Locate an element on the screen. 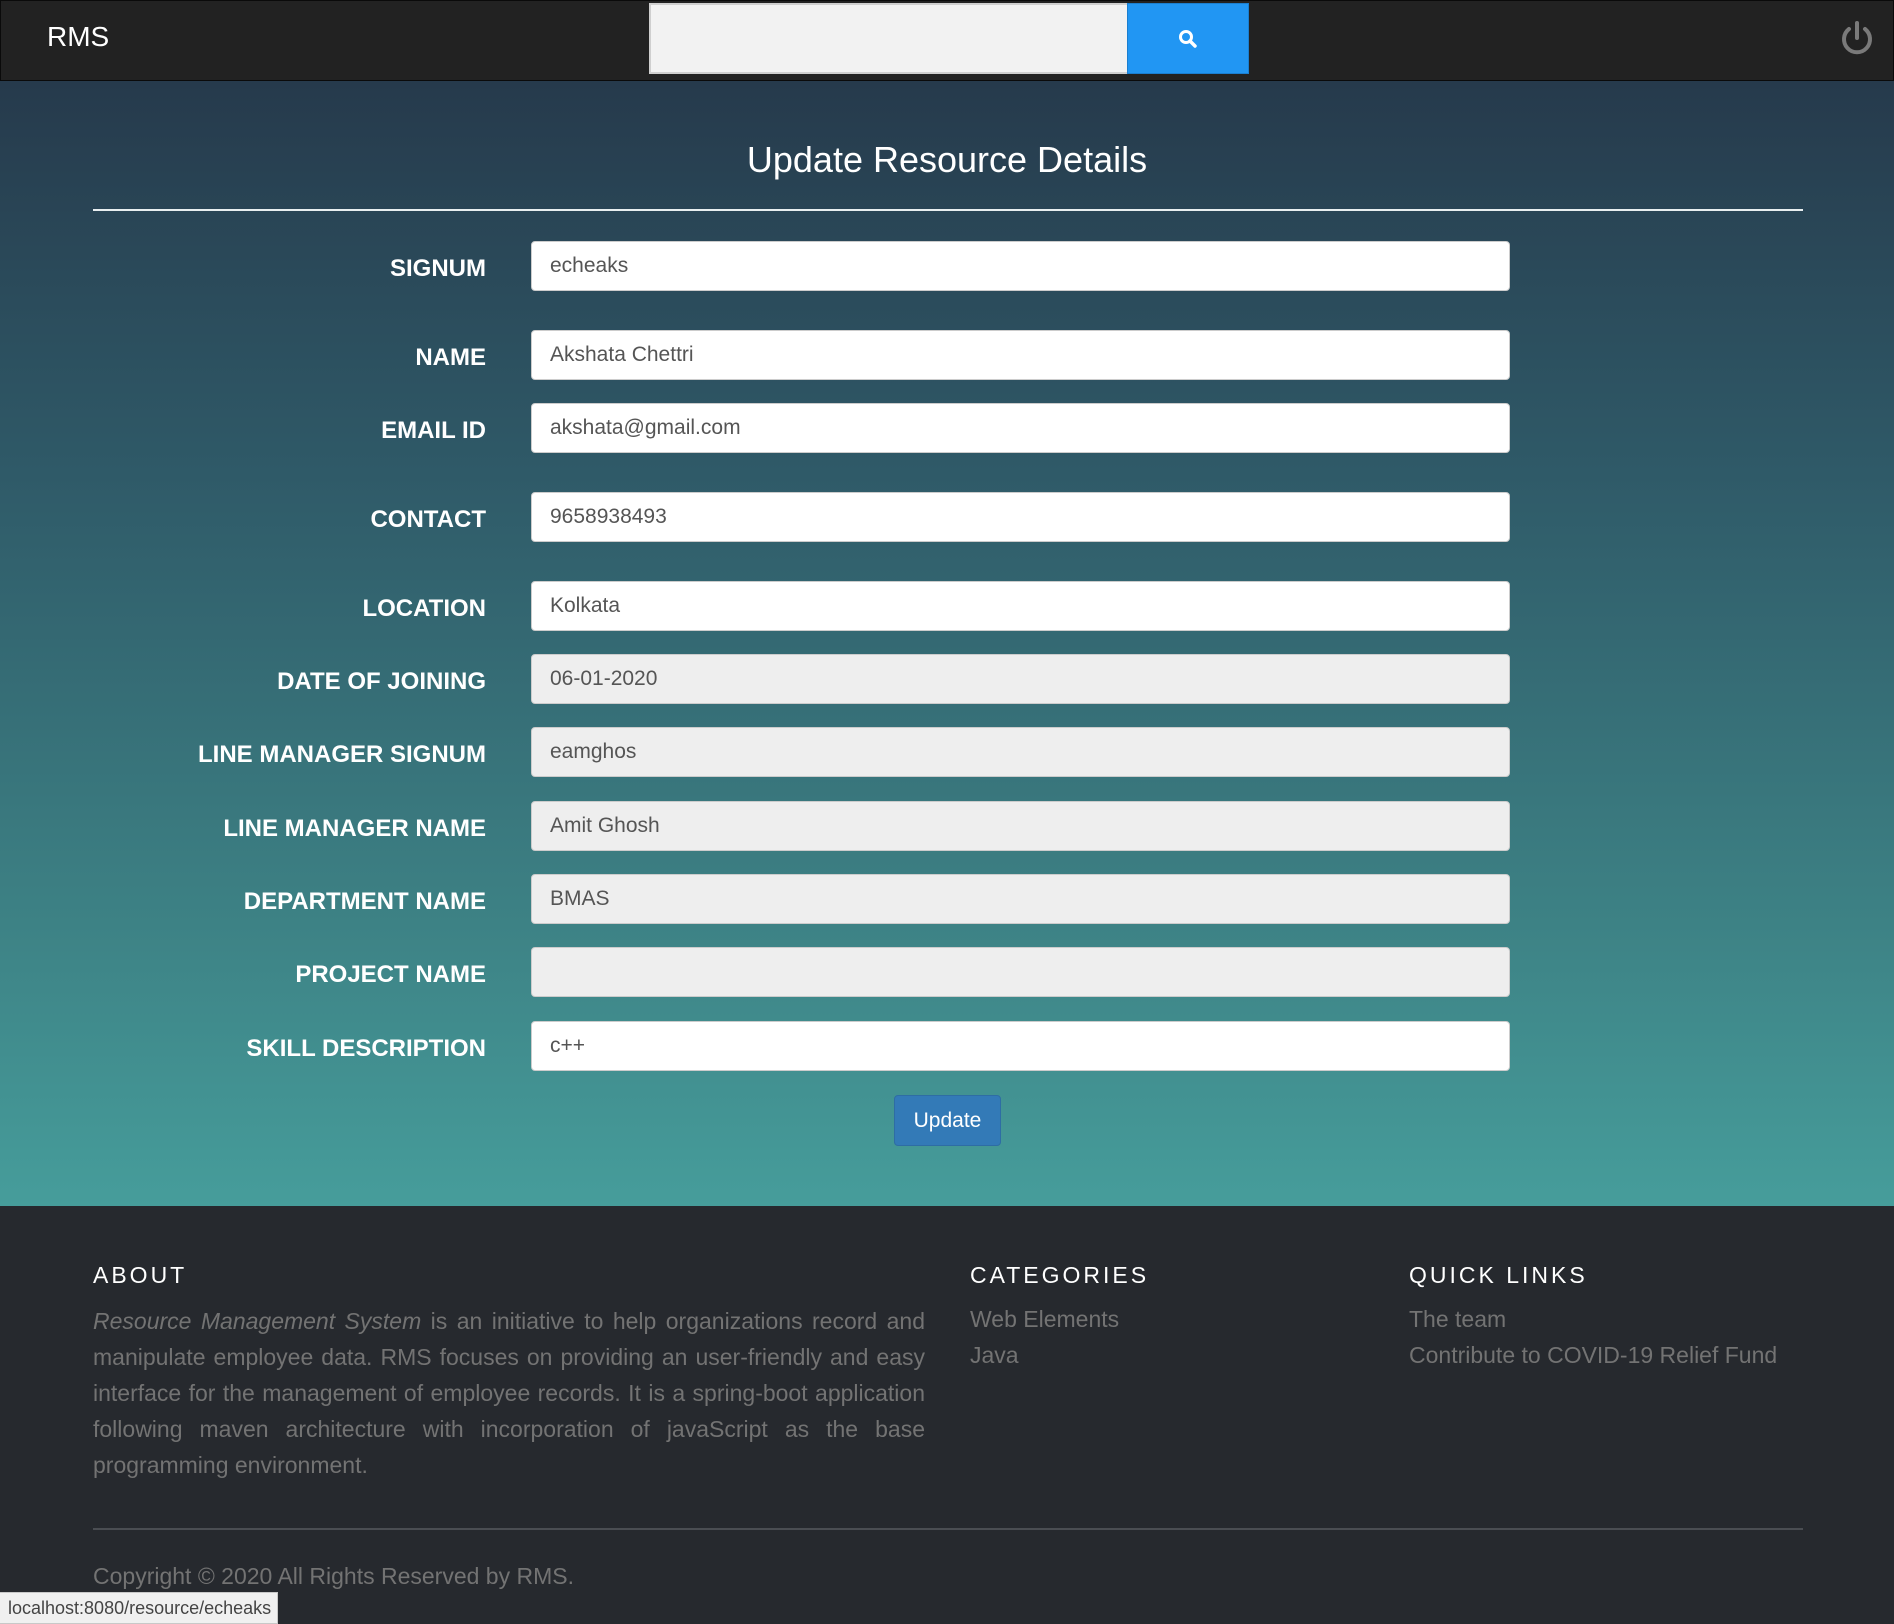 This screenshot has height=1624, width=1894. about-heading: ABOUT is located at coordinates (140, 1275).